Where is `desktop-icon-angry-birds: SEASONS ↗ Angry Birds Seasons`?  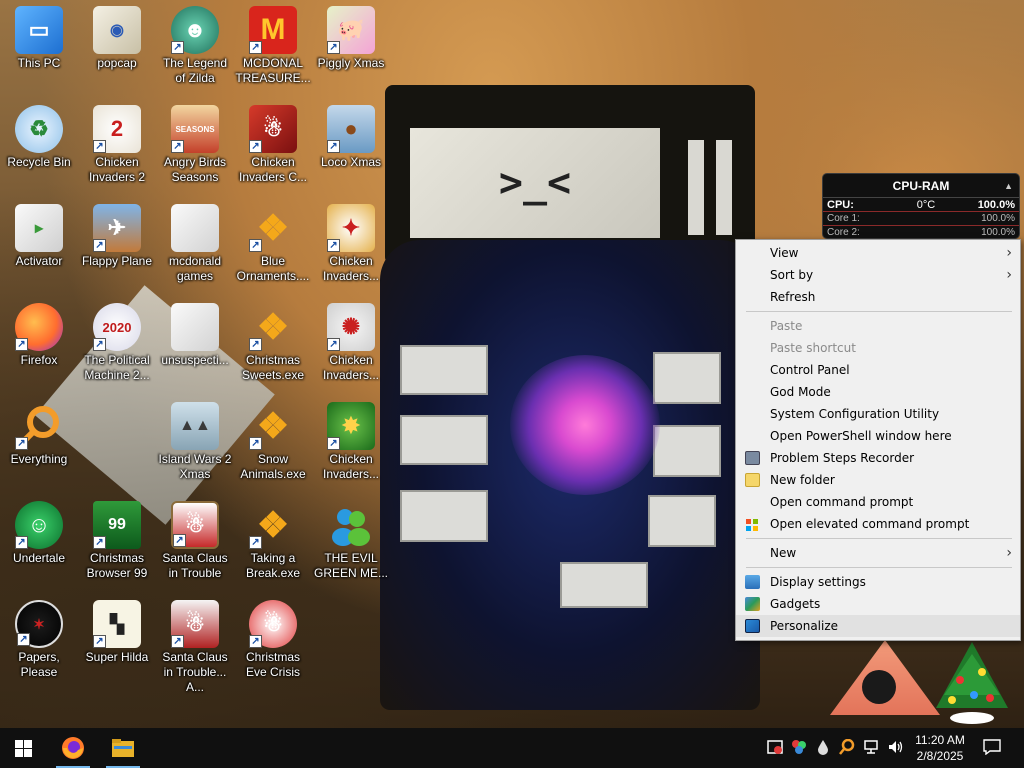
desktop-icon-angry-birds: SEASONS ↗ Angry Birds Seasons is located at coordinates (195, 142).